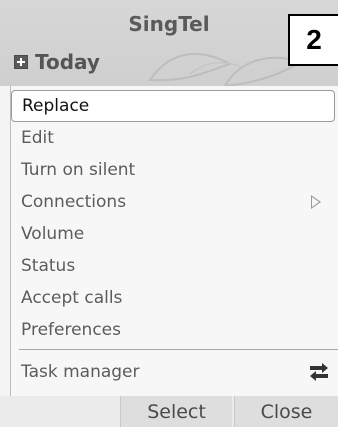  What do you see at coordinates (48, 266) in the screenshot?
I see `menu-item-label: Status` at bounding box center [48, 266].